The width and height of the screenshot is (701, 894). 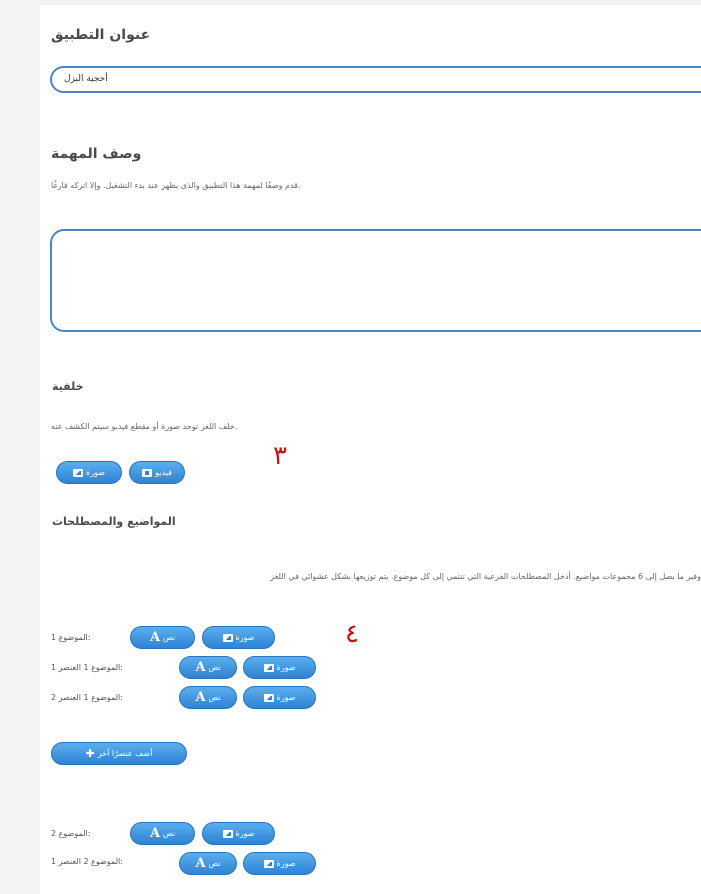 I want to click on background-image-button: صورة, so click(x=89, y=472).